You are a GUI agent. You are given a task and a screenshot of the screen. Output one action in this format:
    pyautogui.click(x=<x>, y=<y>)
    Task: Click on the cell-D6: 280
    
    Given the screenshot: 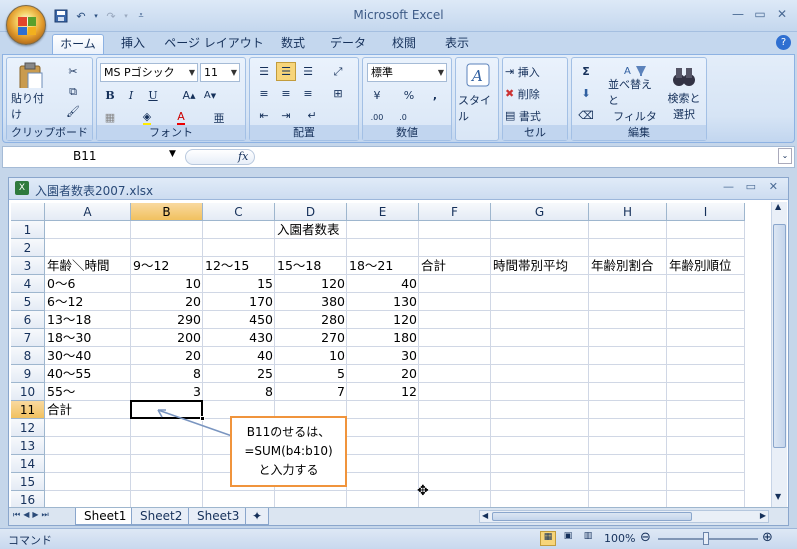 What is the action you would take?
    pyautogui.click(x=311, y=320)
    